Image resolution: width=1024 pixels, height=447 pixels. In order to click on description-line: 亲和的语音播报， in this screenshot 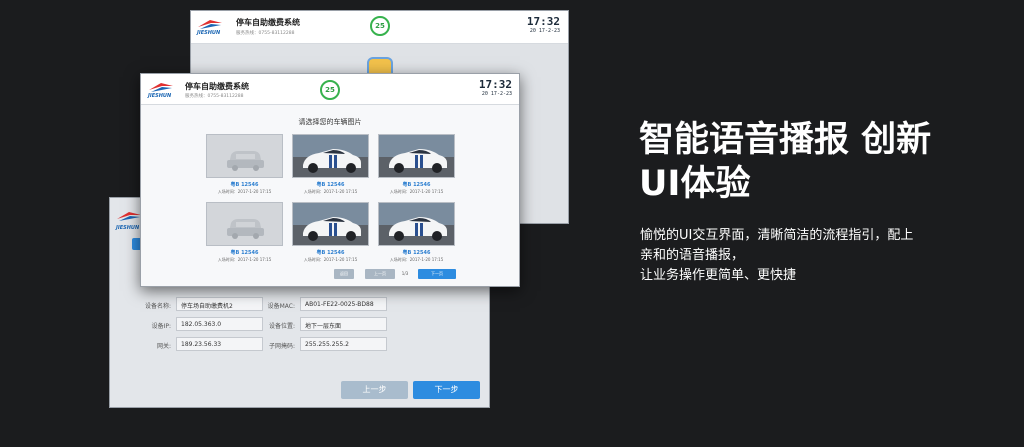, I will do `click(692, 255)`.